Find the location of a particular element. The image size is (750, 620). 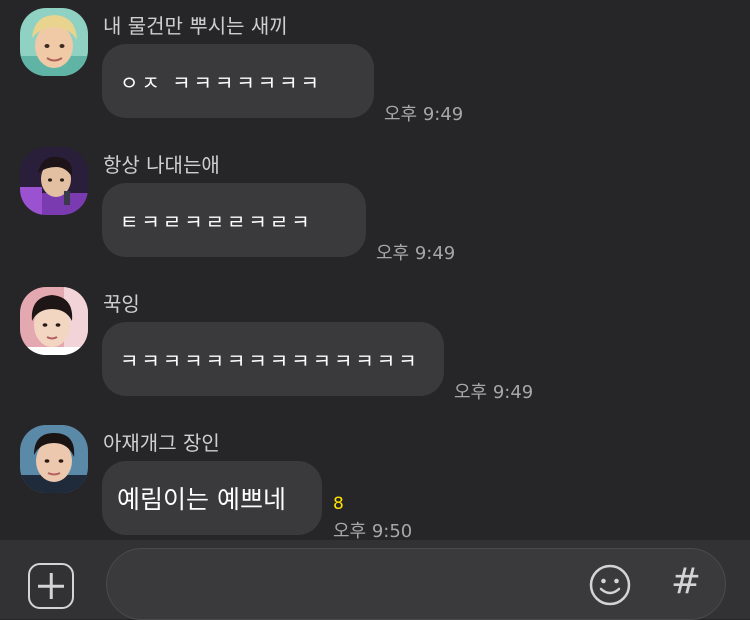

message-bubble: ㅋㅋㅋㅋㅋㅋㅋㅋㅋㅋㅋㅋㅋㅋ is located at coordinates (273, 359).